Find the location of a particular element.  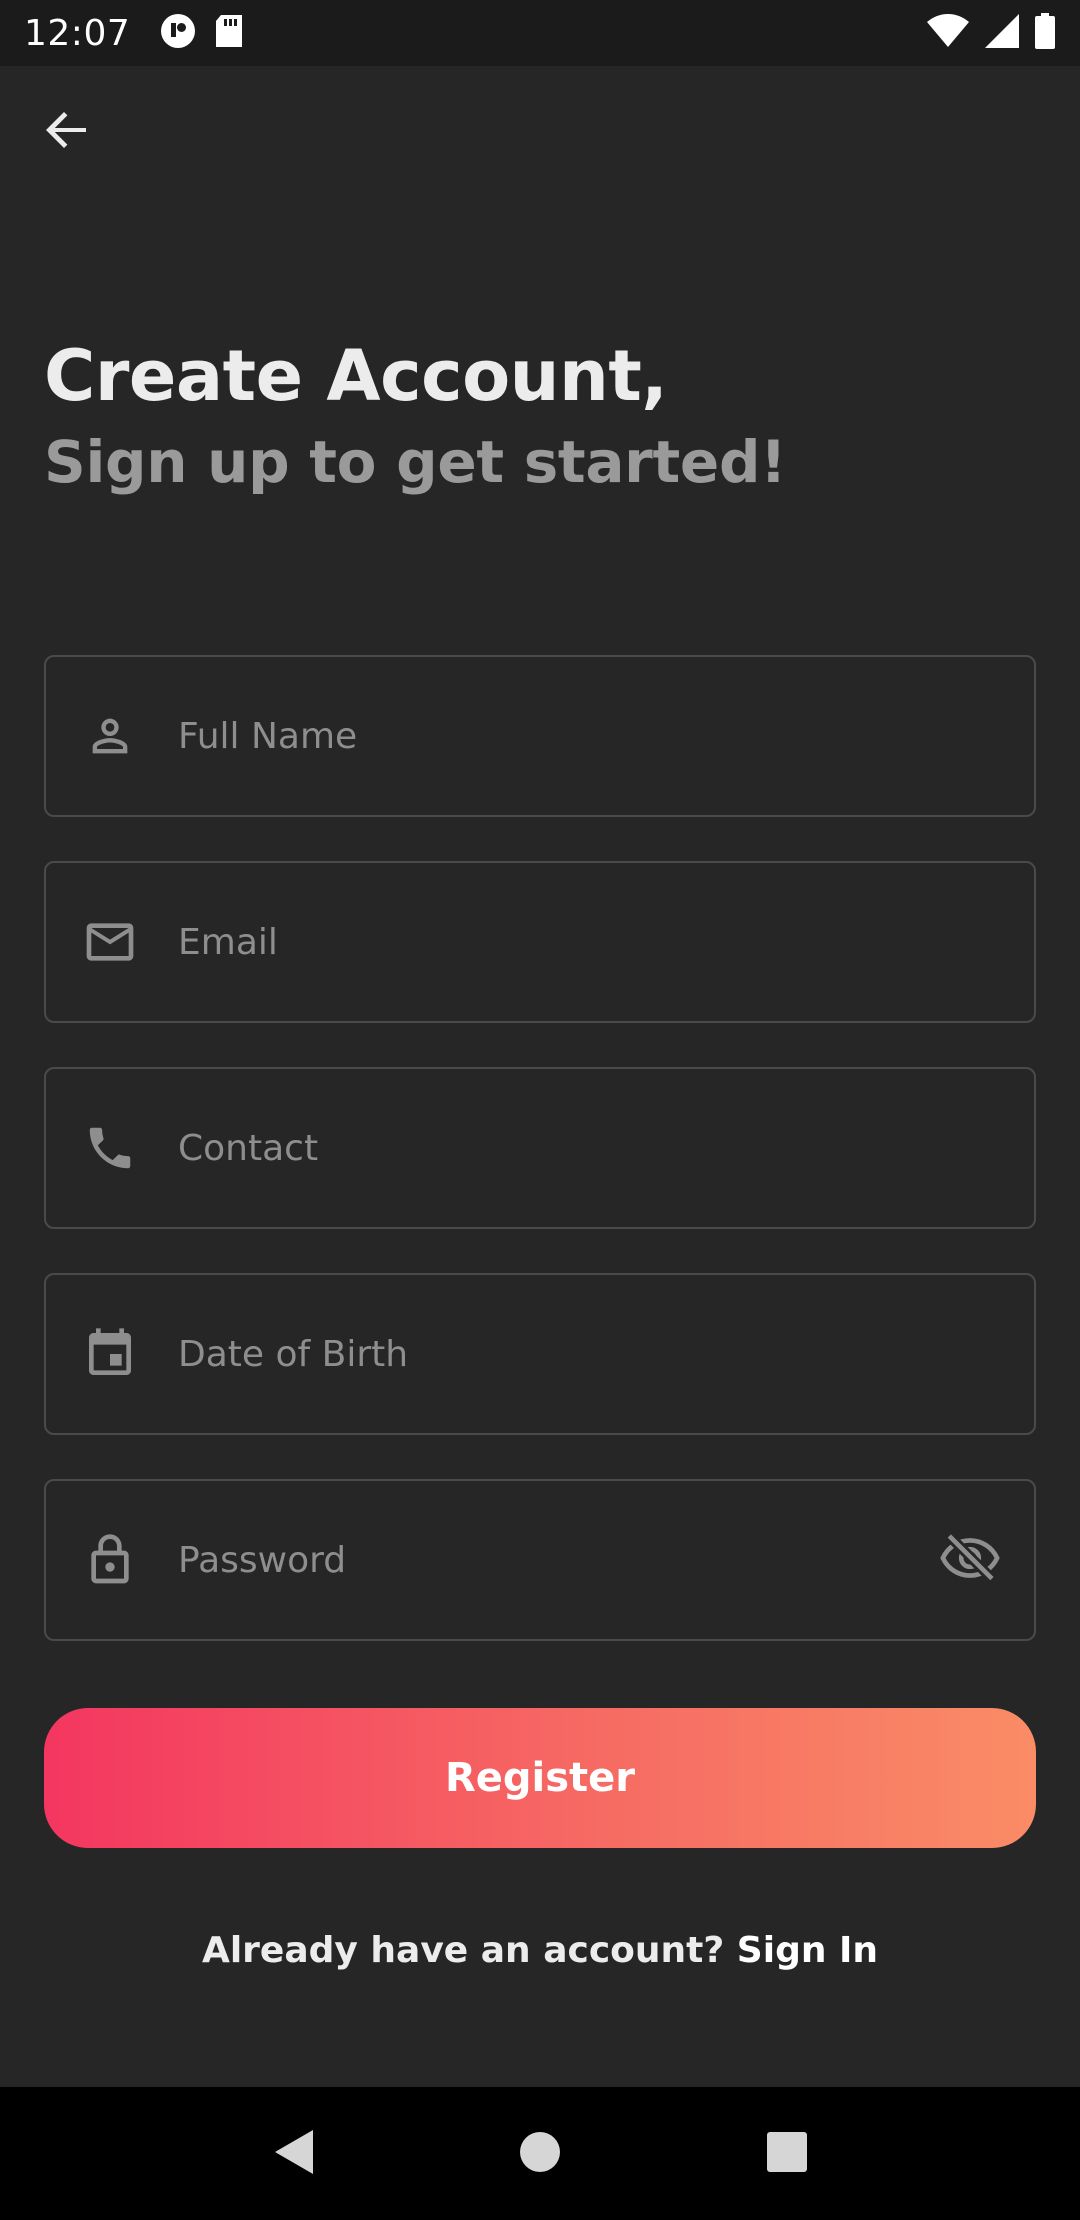

nav-recents-button is located at coordinates (787, 2154).